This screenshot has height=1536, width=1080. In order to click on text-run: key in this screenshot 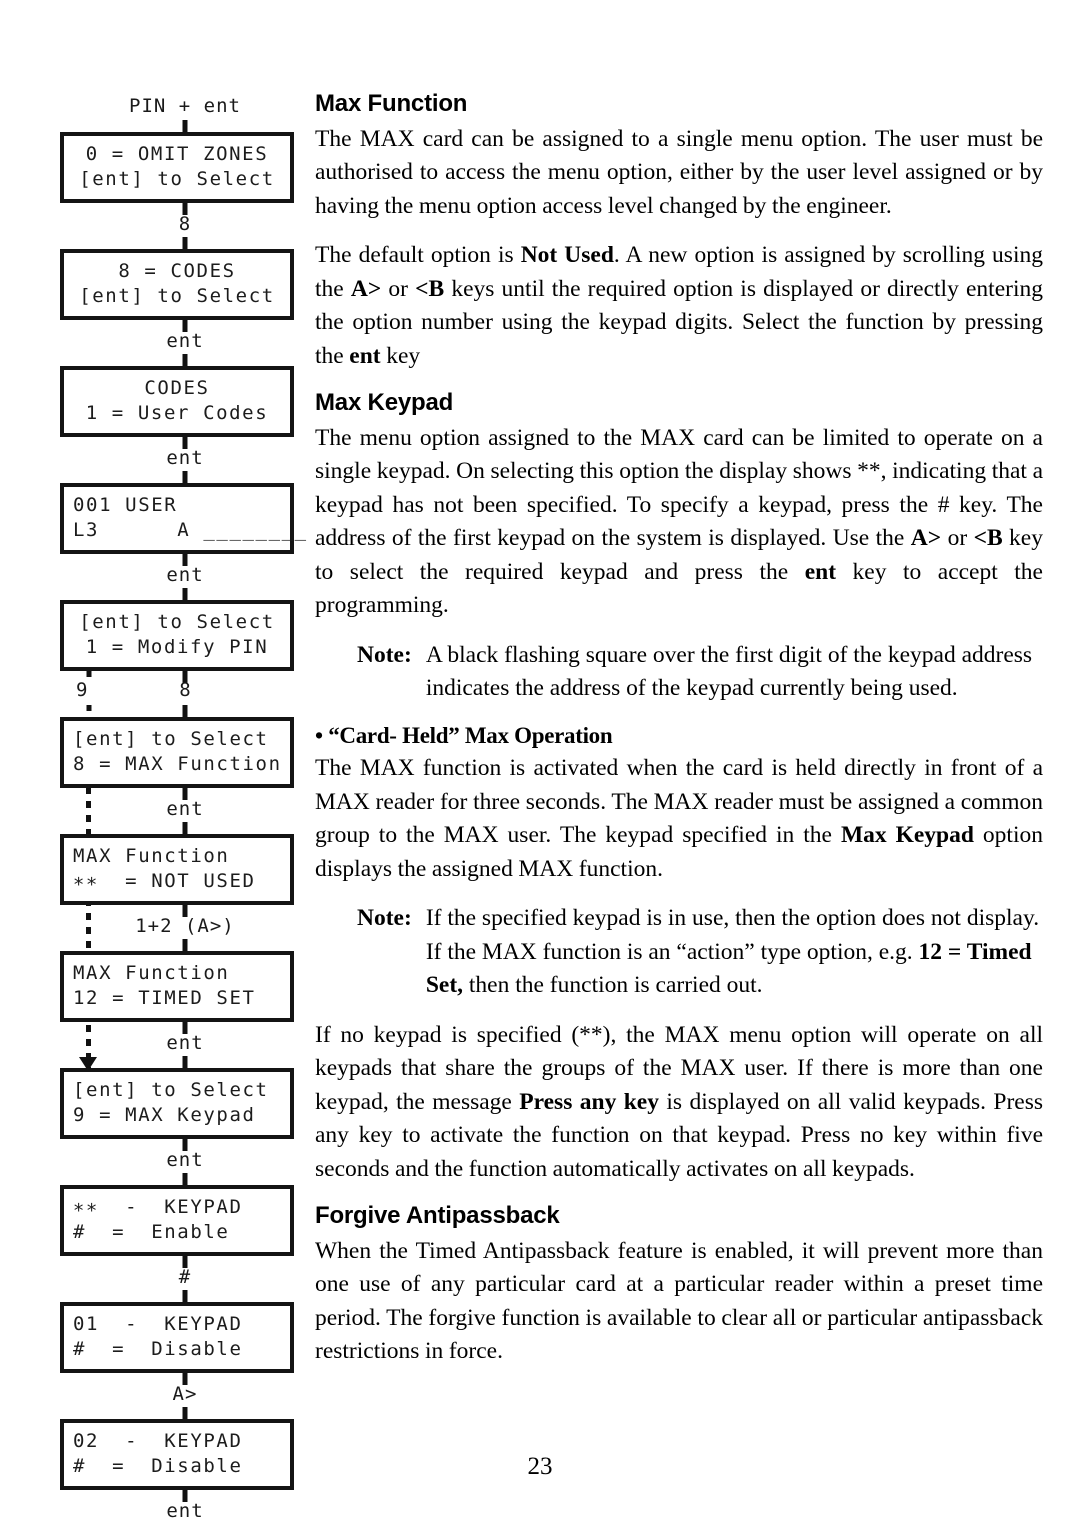, I will do `click(400, 355)`.